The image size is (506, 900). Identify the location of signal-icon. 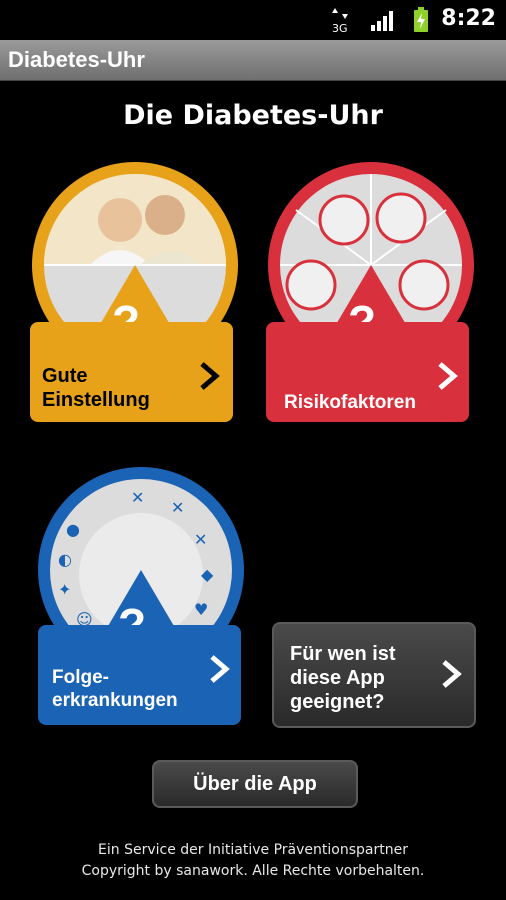
(383, 23).